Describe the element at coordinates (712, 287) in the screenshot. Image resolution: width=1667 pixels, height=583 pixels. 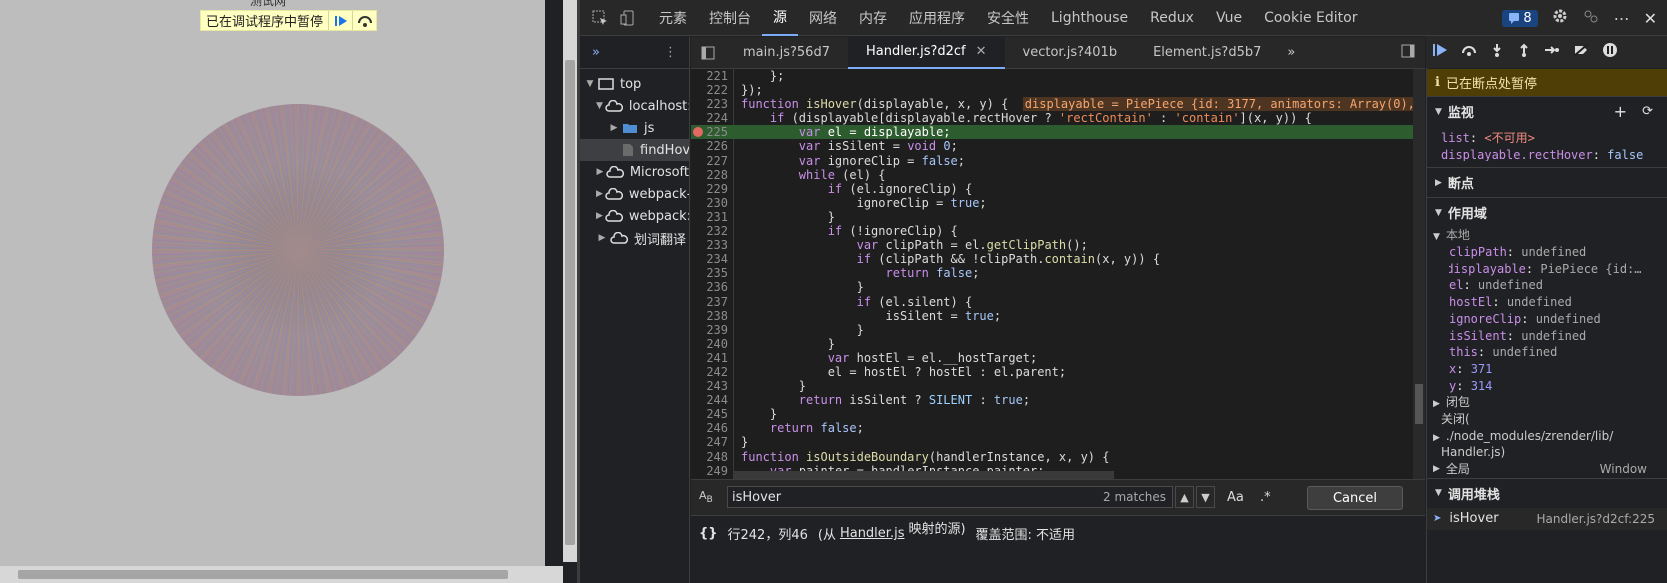
I see `line-number: 236` at that location.